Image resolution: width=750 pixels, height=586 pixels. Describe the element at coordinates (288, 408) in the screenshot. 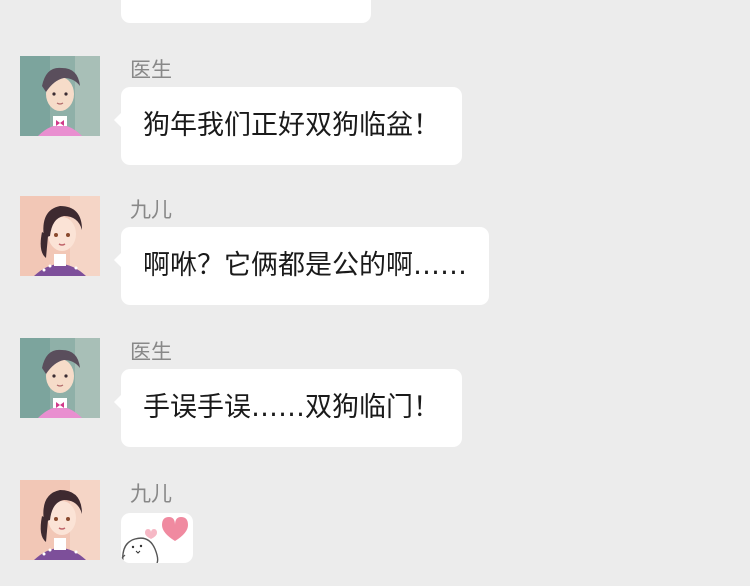

I see `message-bubble: 手误手误……双狗临门！` at that location.